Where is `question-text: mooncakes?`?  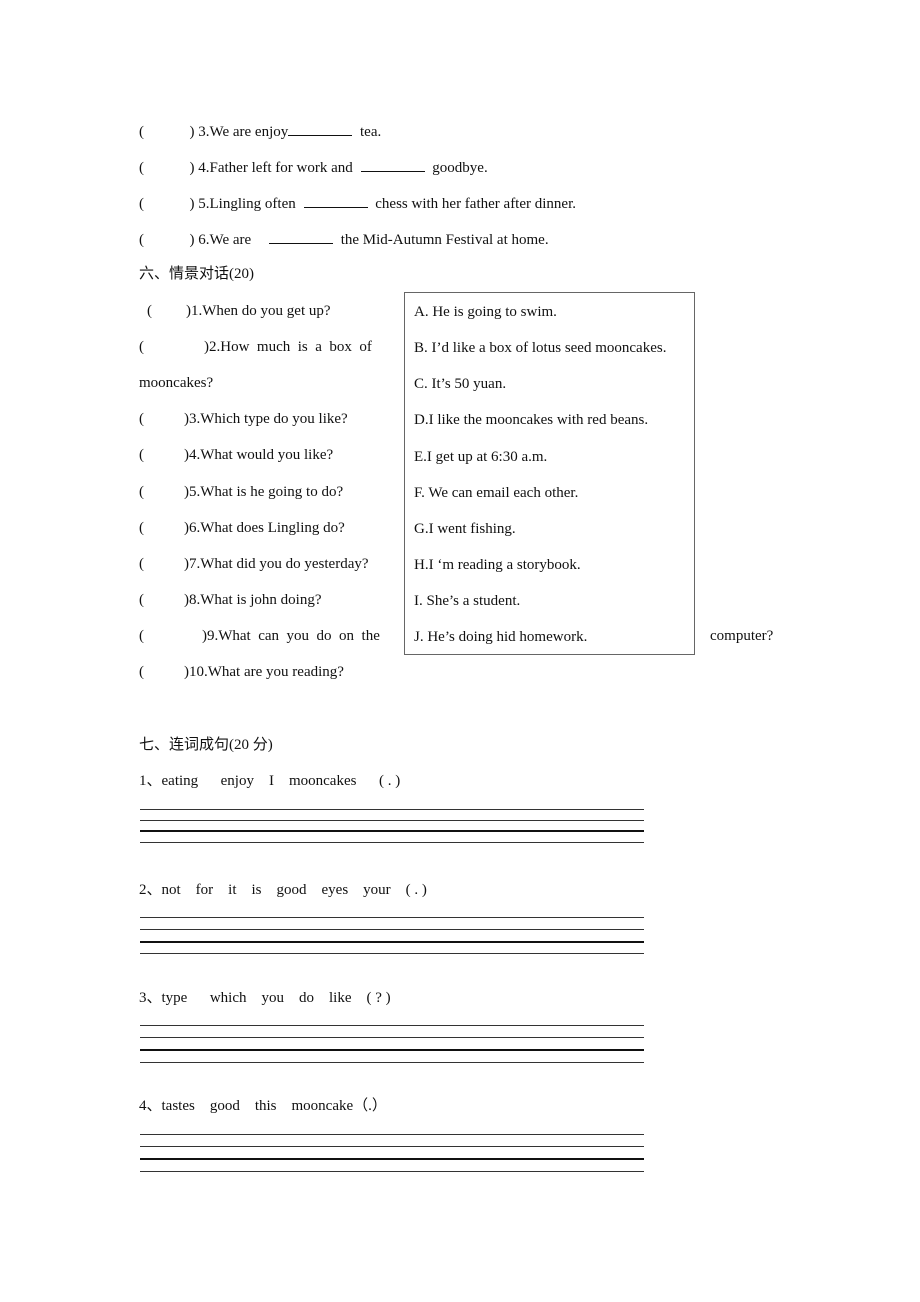
question-text: mooncakes? is located at coordinates (176, 383).